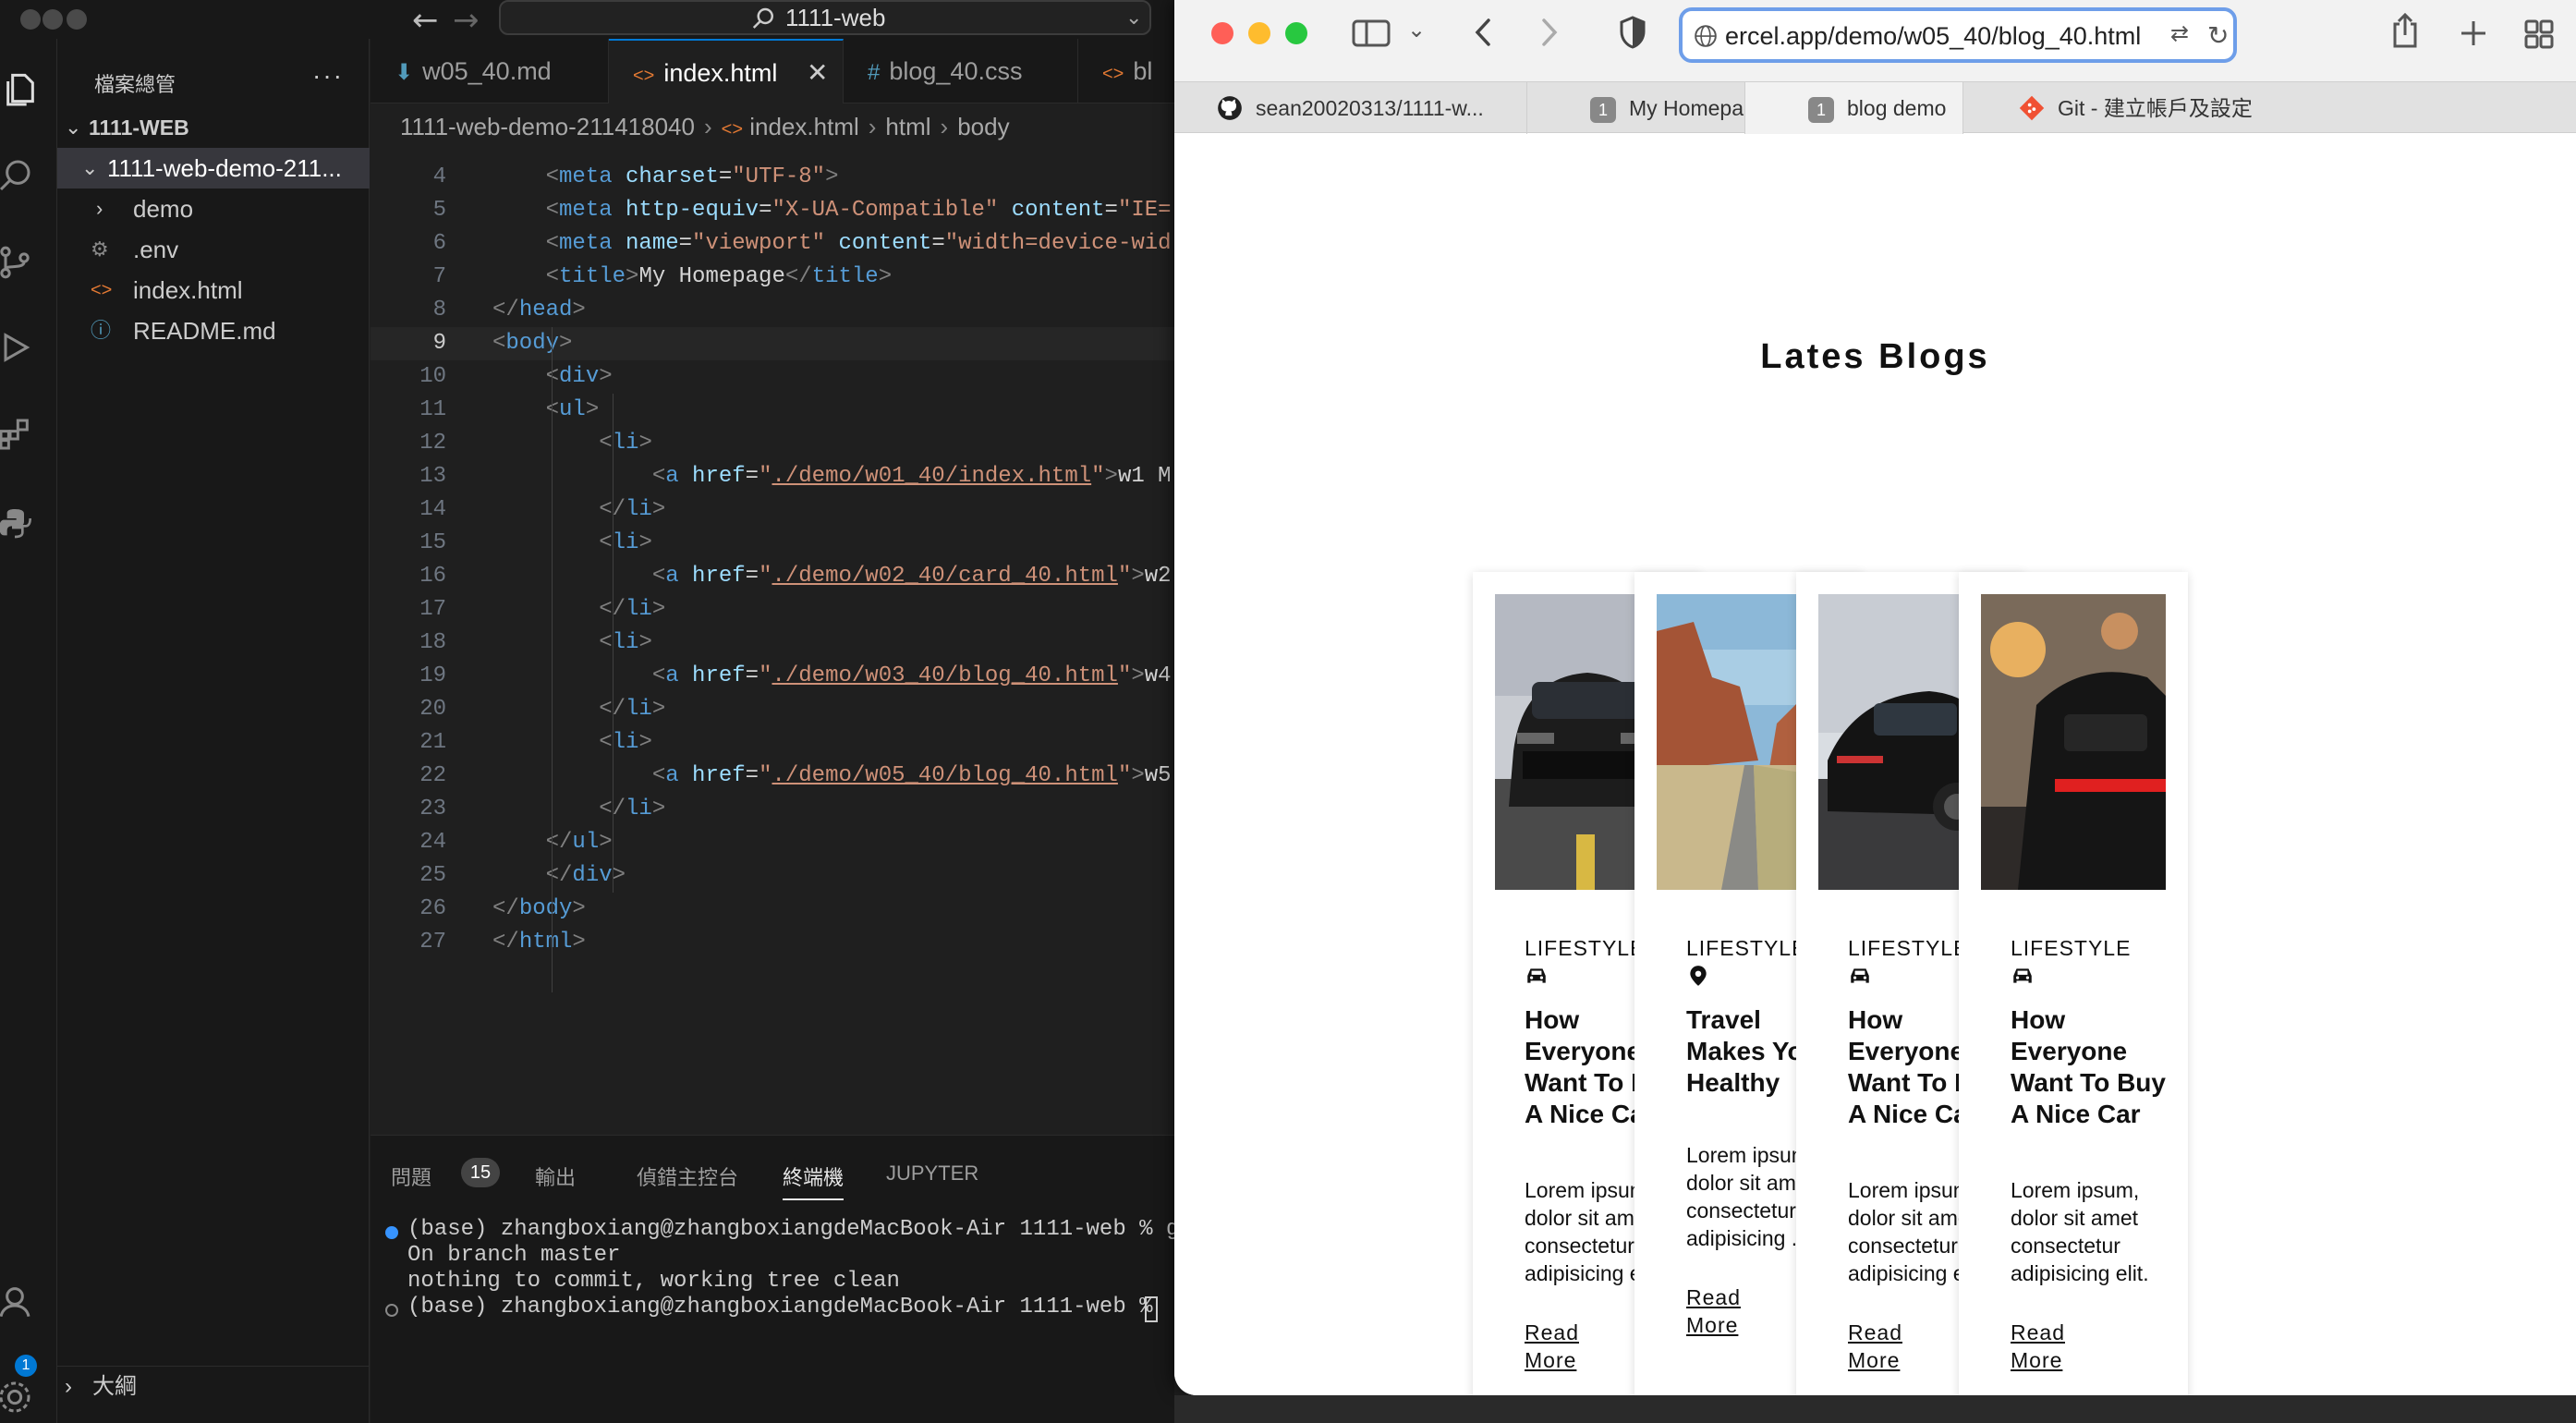 The width and height of the screenshot is (2576, 1423). What do you see at coordinates (2539, 34) in the screenshot?
I see `tab-overview-icon` at bounding box center [2539, 34].